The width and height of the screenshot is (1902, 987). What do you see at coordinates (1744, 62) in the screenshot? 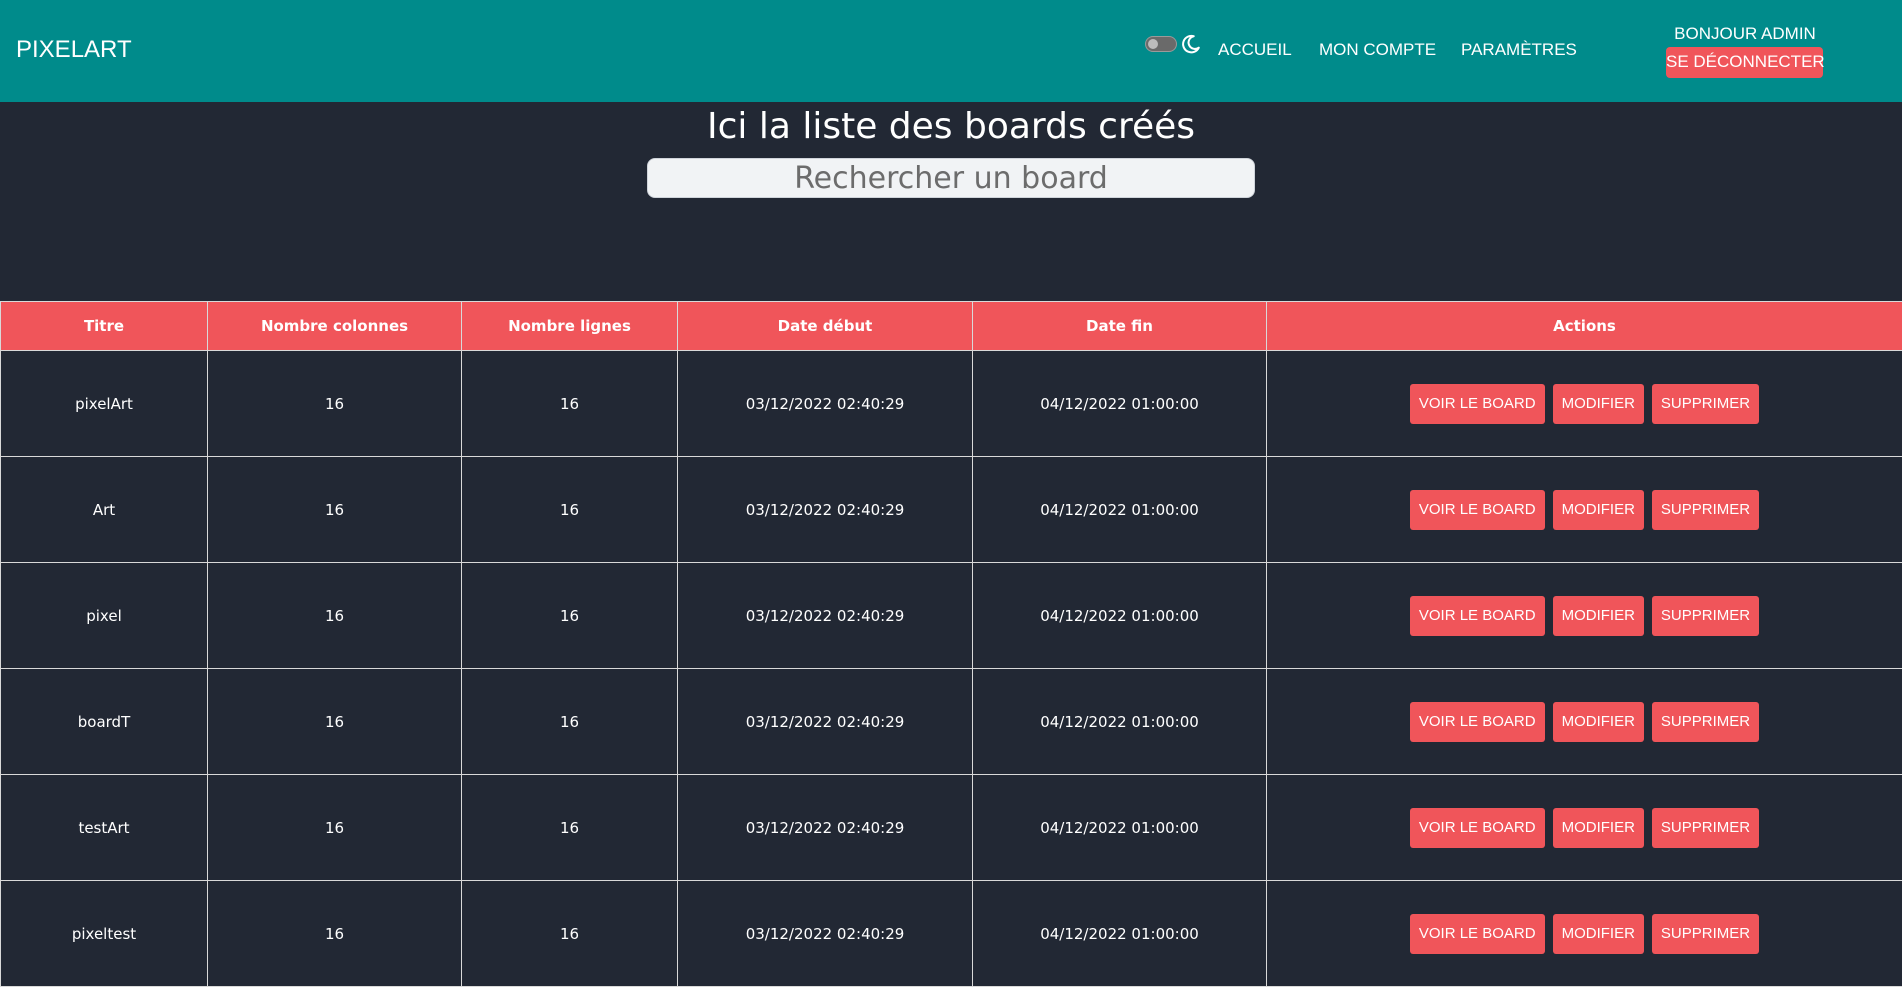
I see `logout-button: SE DÉCONNECTER` at bounding box center [1744, 62].